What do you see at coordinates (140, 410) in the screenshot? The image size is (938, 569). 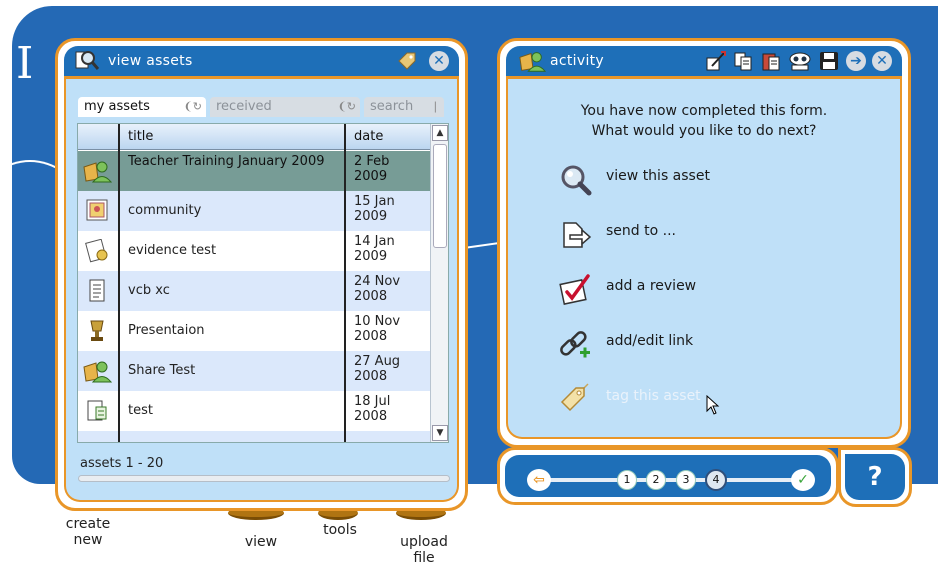 I see `row-title: test` at bounding box center [140, 410].